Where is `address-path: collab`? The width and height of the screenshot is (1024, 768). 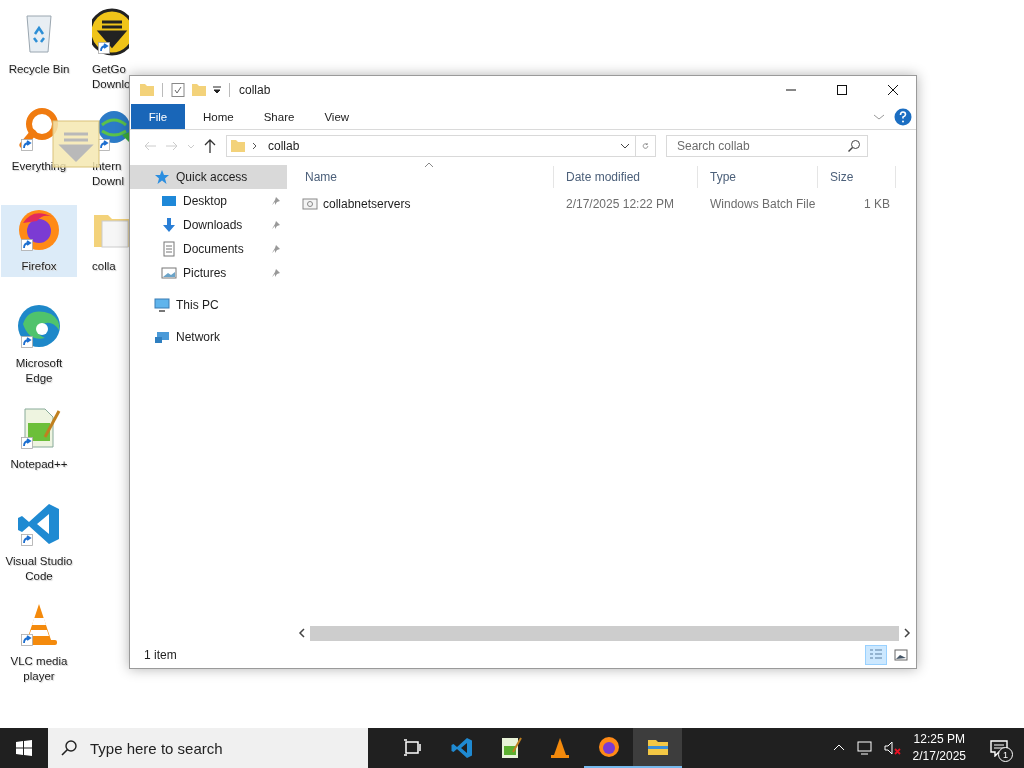
address-path: collab is located at coordinates (284, 146).